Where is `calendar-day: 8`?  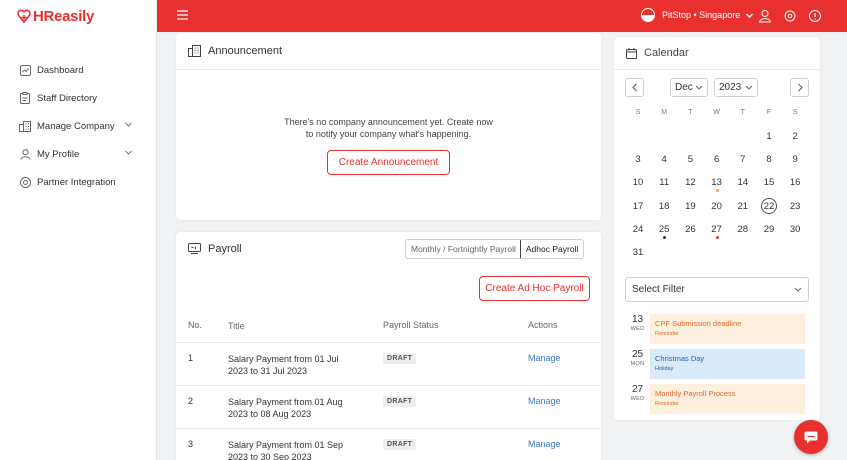 calendar-day: 8 is located at coordinates (769, 159).